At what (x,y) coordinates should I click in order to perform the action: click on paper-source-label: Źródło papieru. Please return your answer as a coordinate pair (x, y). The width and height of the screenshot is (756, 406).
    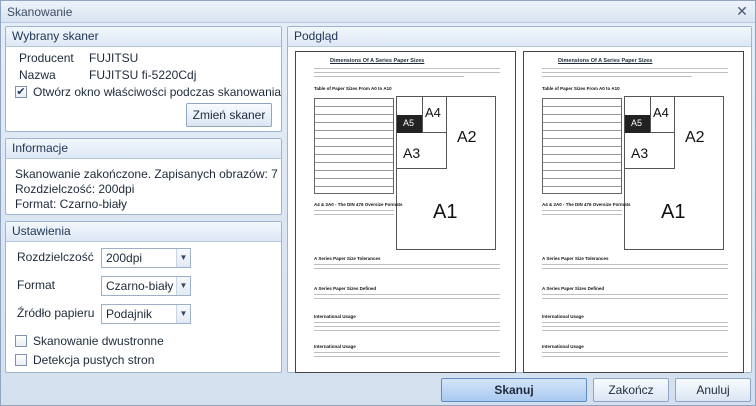
    Looking at the image, I should click on (56, 313).